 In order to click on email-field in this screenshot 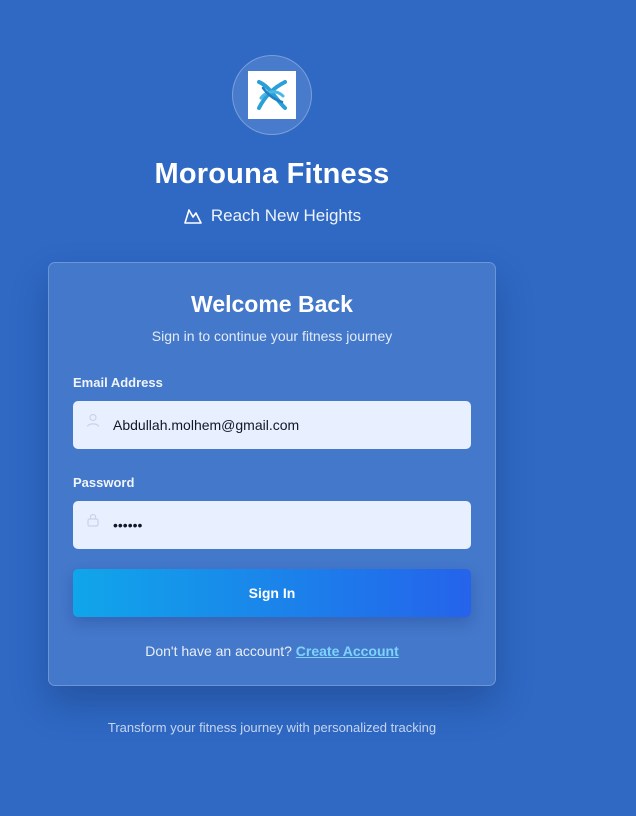, I will do `click(283, 425)`.